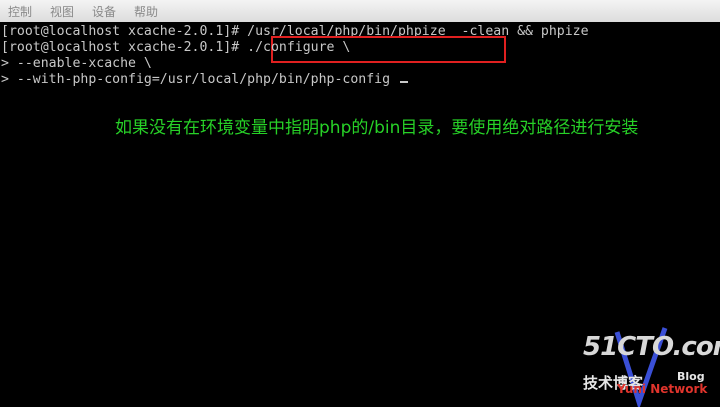  I want to click on menu-control: 控制, so click(21, 11).